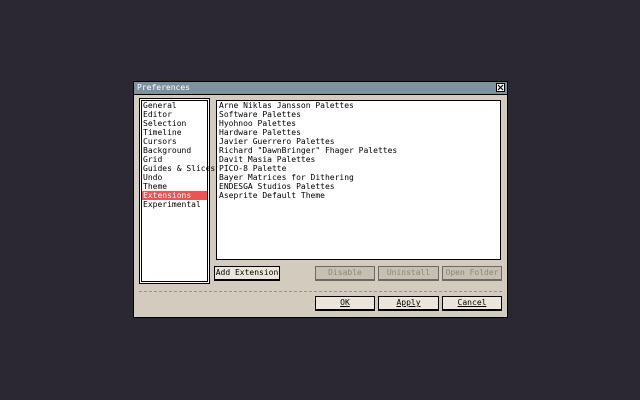 This screenshot has width=640, height=400. What do you see at coordinates (174, 159) in the screenshot?
I see `section-item-grid: Grid` at bounding box center [174, 159].